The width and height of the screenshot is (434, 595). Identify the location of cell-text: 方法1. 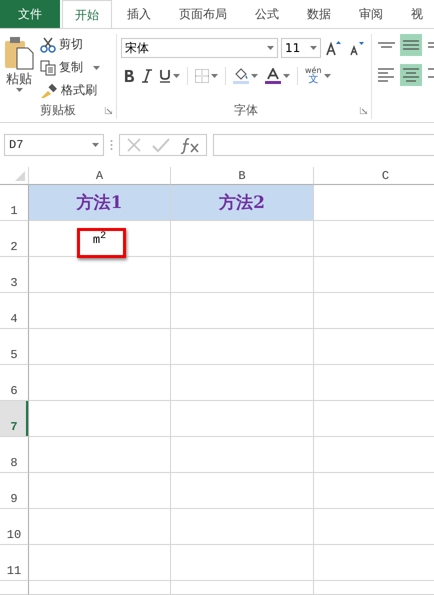
(99, 203).